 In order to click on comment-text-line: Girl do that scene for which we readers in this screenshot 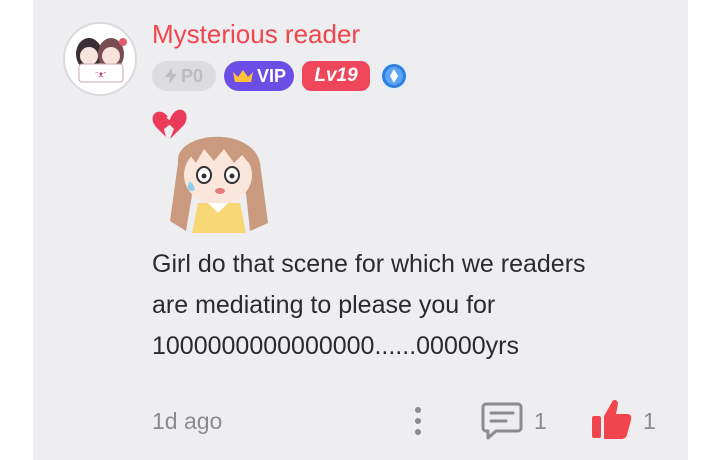, I will do `click(369, 264)`.